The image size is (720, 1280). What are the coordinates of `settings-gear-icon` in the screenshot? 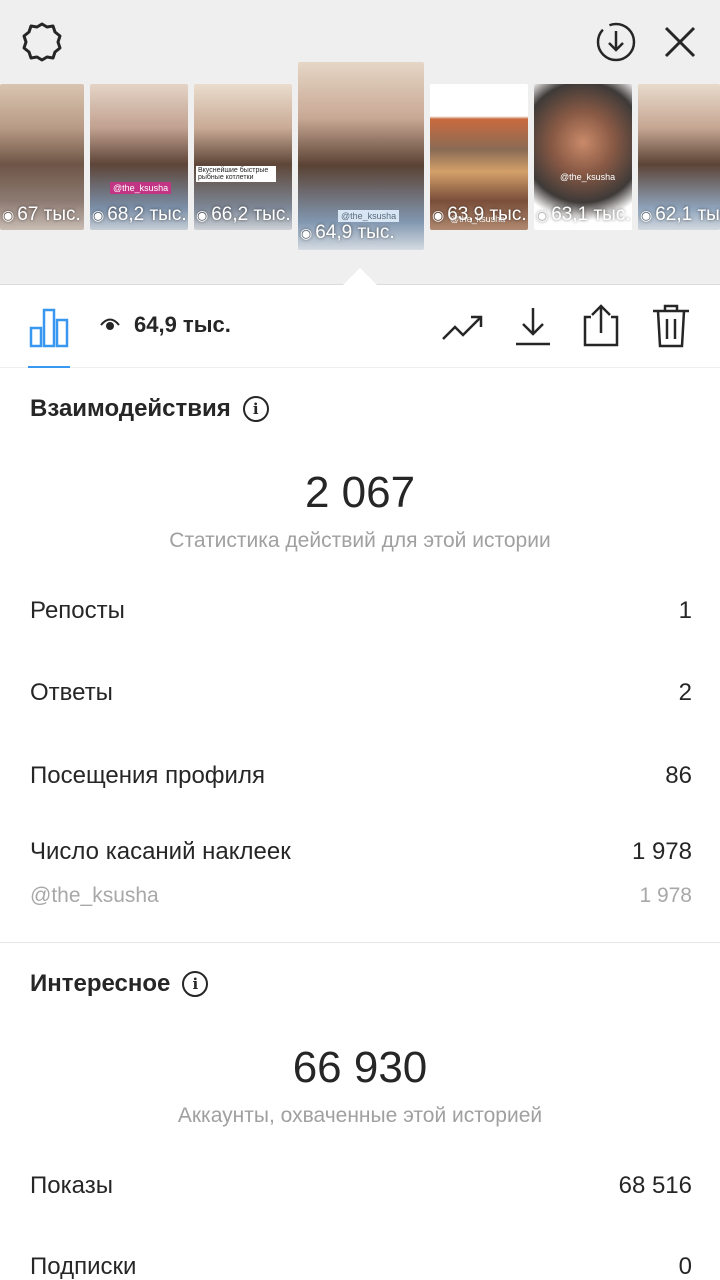 It's located at (42, 42).